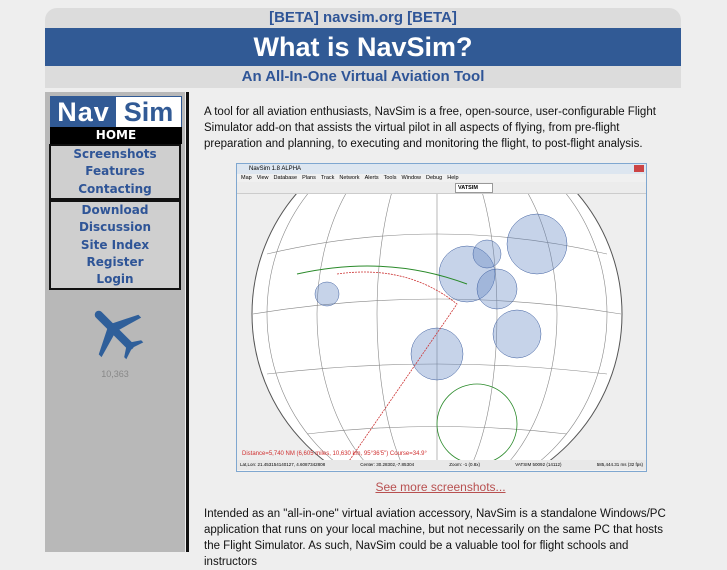 This screenshot has width=727, height=570. What do you see at coordinates (275, 169) in the screenshot?
I see `screenshot-window-title: NavSim 1.8 ALPHA` at bounding box center [275, 169].